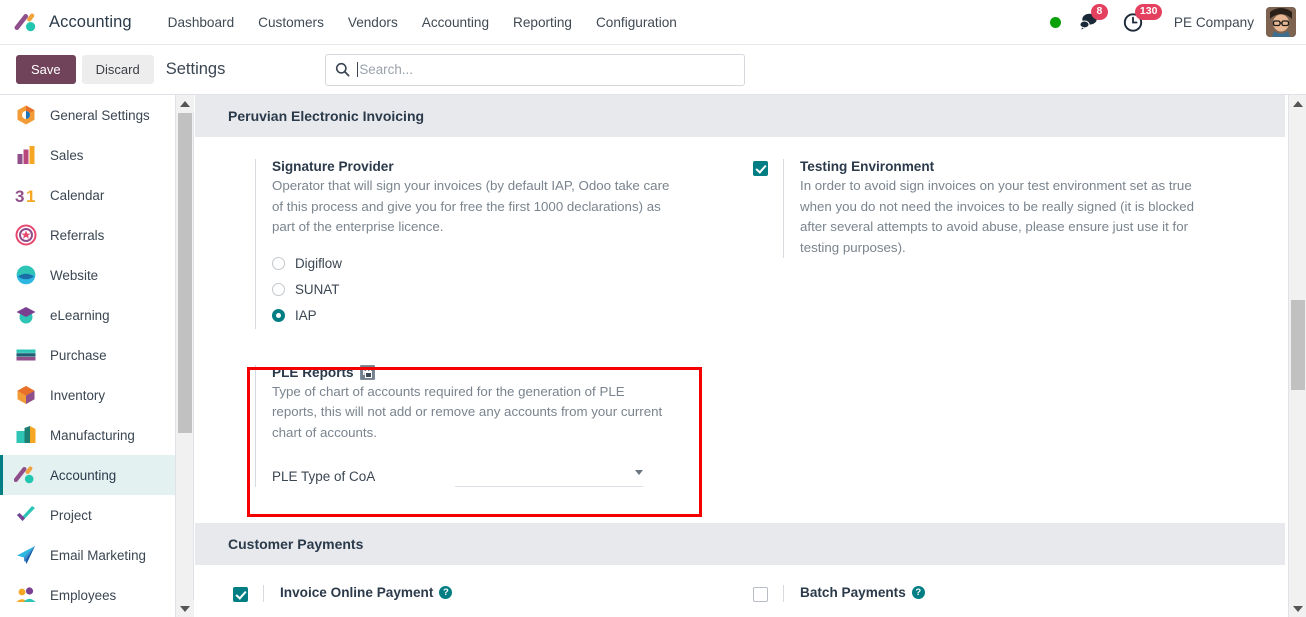 The width and height of the screenshot is (1306, 617). I want to click on sidebar-item-accounting: Accounting, so click(87, 475).